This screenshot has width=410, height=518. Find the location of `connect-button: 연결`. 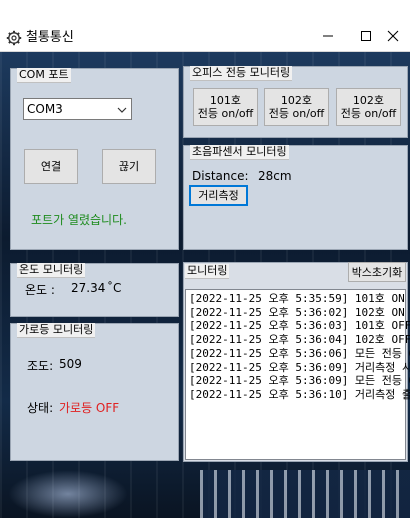

connect-button: 연결 is located at coordinates (51, 166).